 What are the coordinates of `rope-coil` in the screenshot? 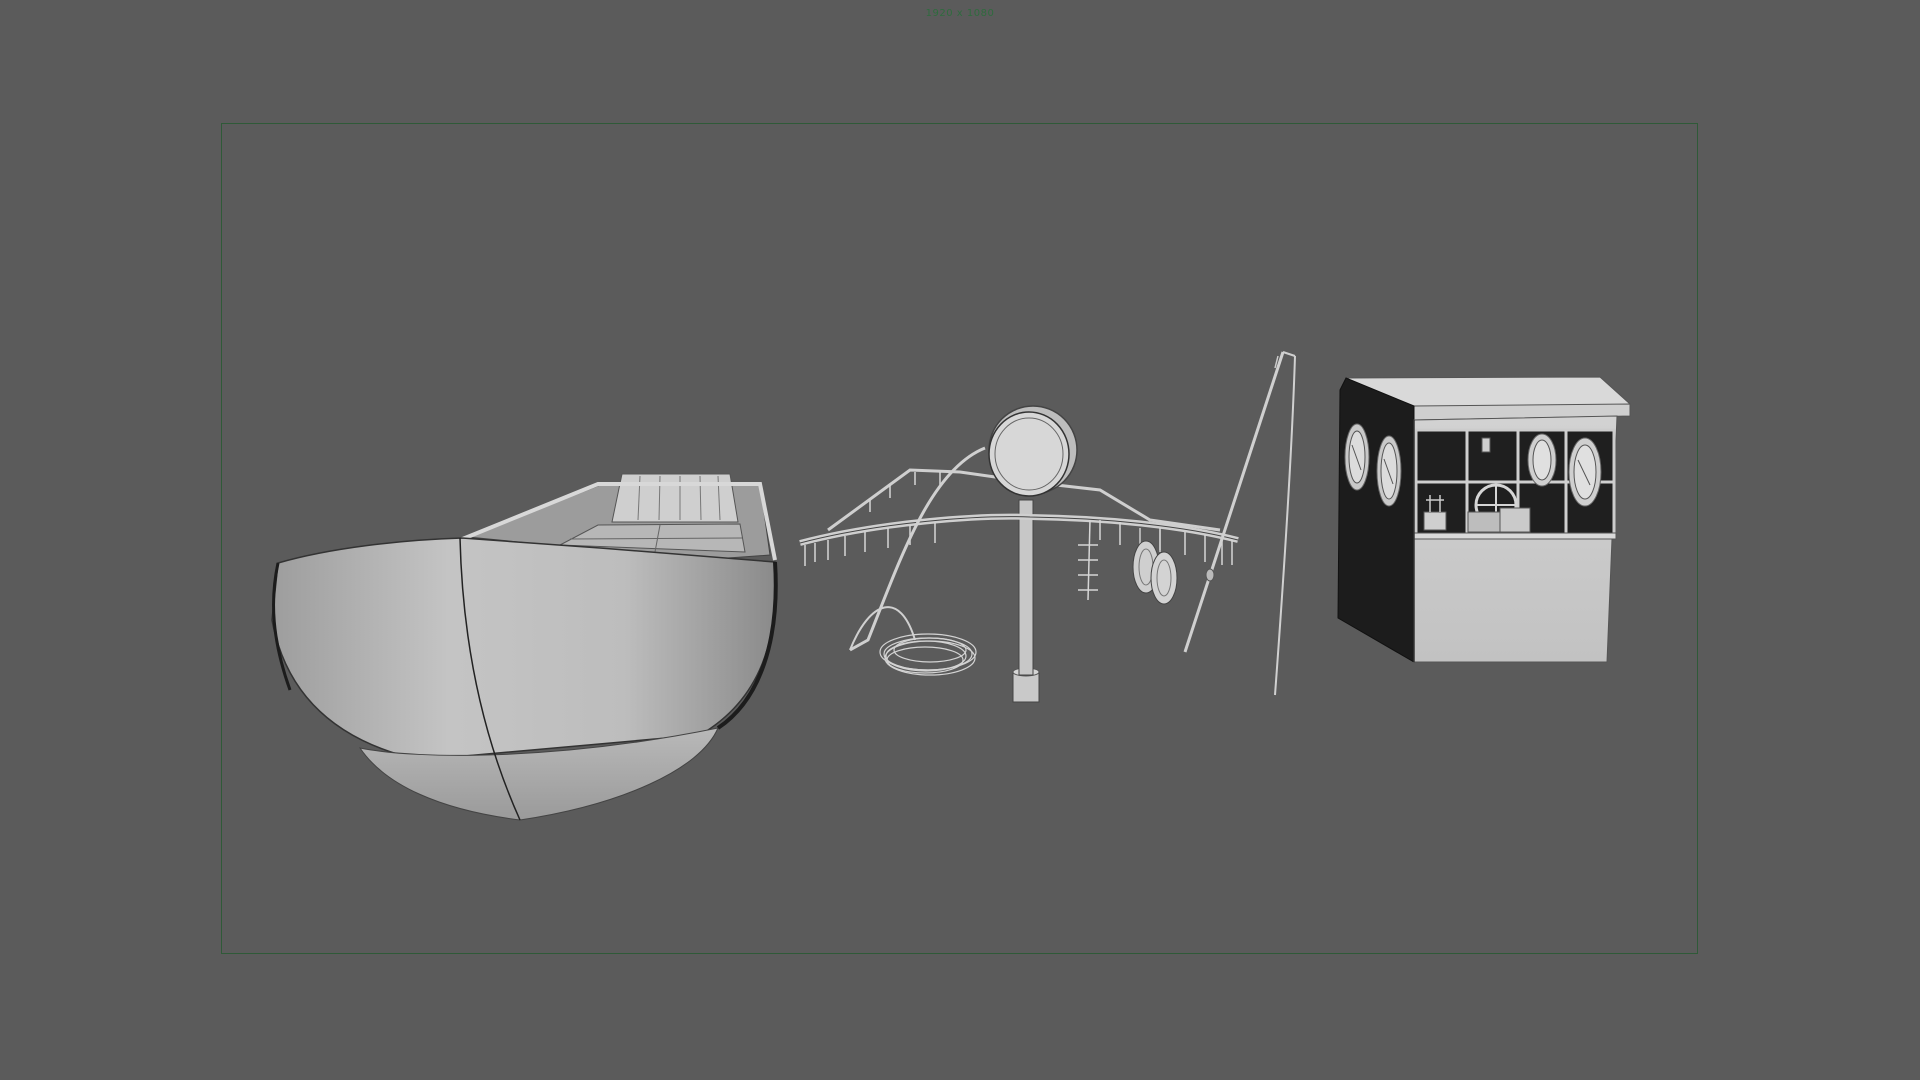 It's located at (928, 654).